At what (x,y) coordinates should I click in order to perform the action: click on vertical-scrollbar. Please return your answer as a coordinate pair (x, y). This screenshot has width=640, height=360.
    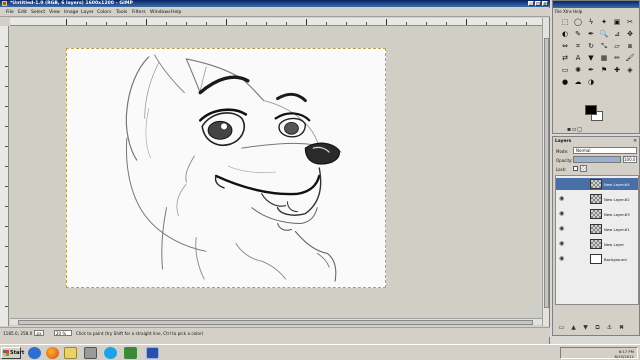
    Looking at the image, I should click on (545, 172).